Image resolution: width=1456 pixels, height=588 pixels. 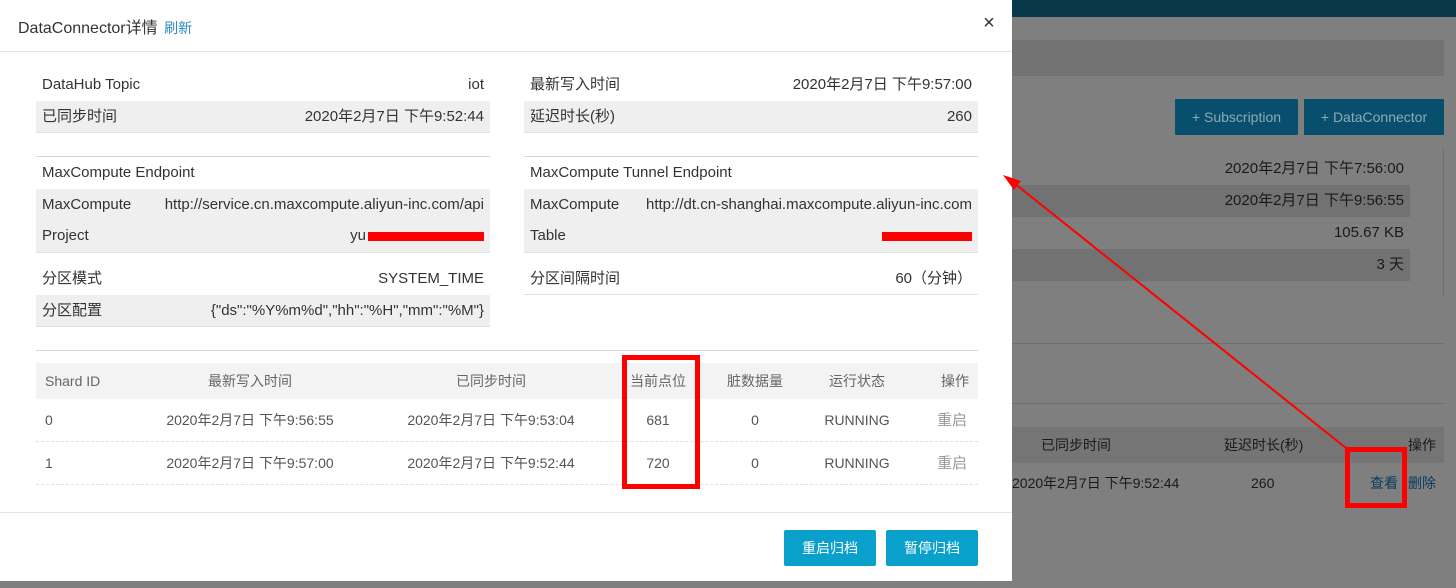 I want to click on refresh-link: 刷新, so click(x=178, y=28).